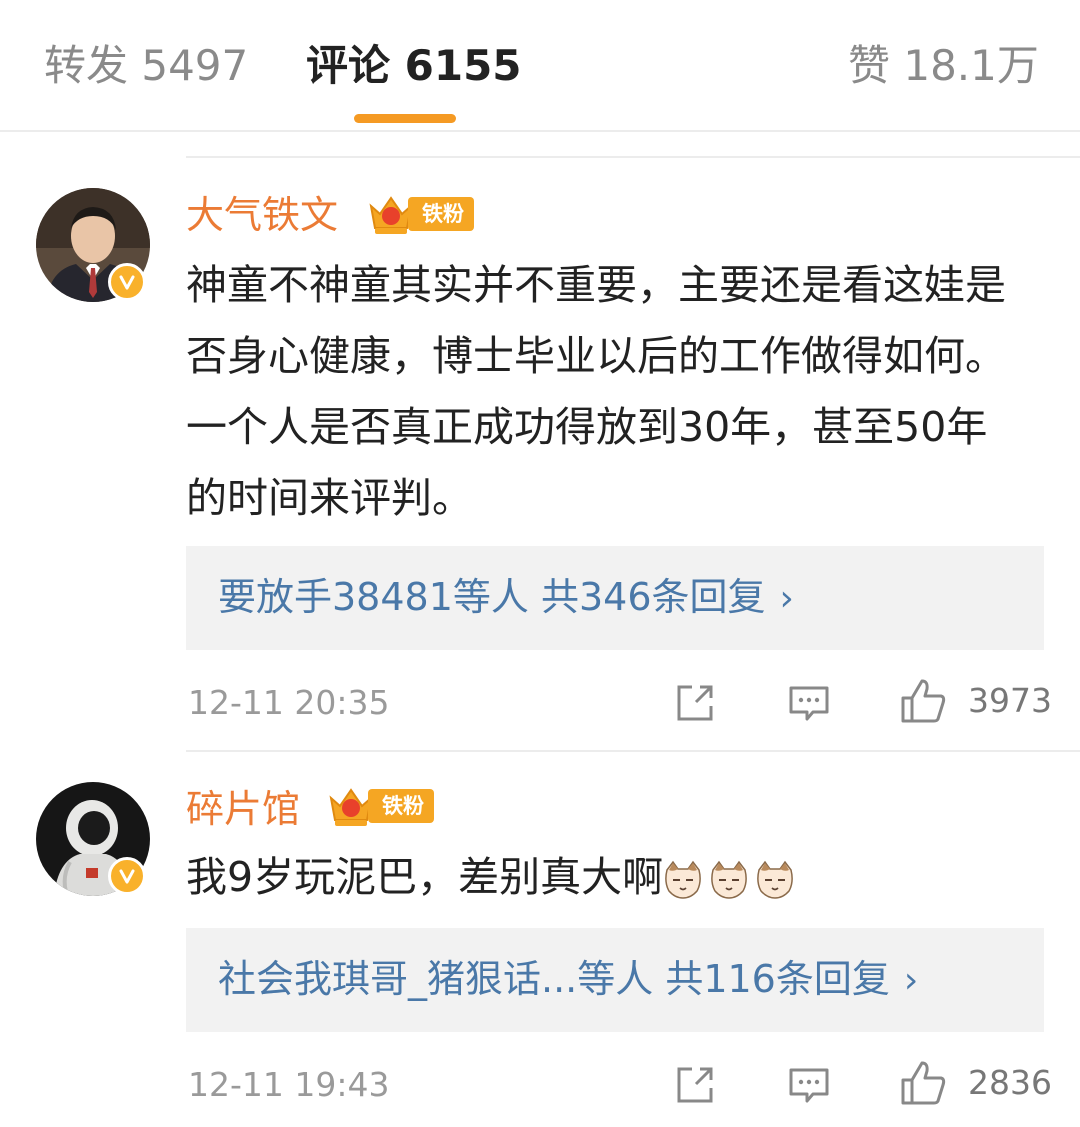  I want to click on reply-summary-text: 要放手38481等人 共346条回复 ›, so click(506, 598).